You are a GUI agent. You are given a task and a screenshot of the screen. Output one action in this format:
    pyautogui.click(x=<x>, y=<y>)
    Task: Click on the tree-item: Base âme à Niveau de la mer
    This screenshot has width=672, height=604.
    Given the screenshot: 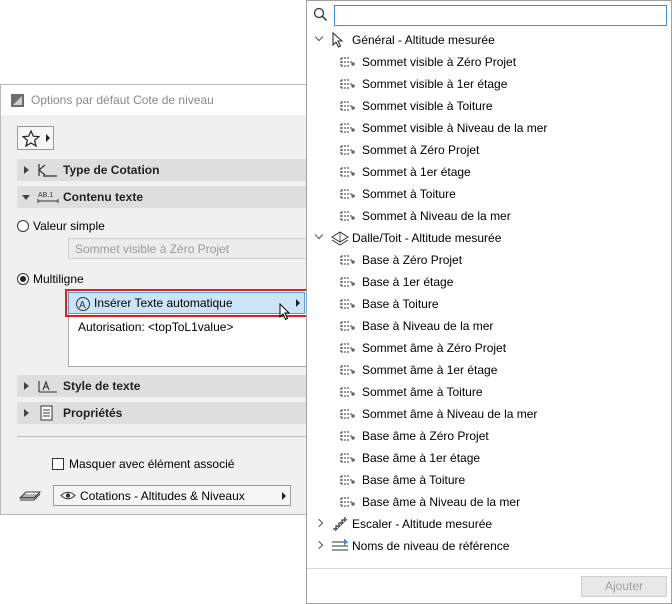 What is the action you would take?
    pyautogui.click(x=489, y=502)
    